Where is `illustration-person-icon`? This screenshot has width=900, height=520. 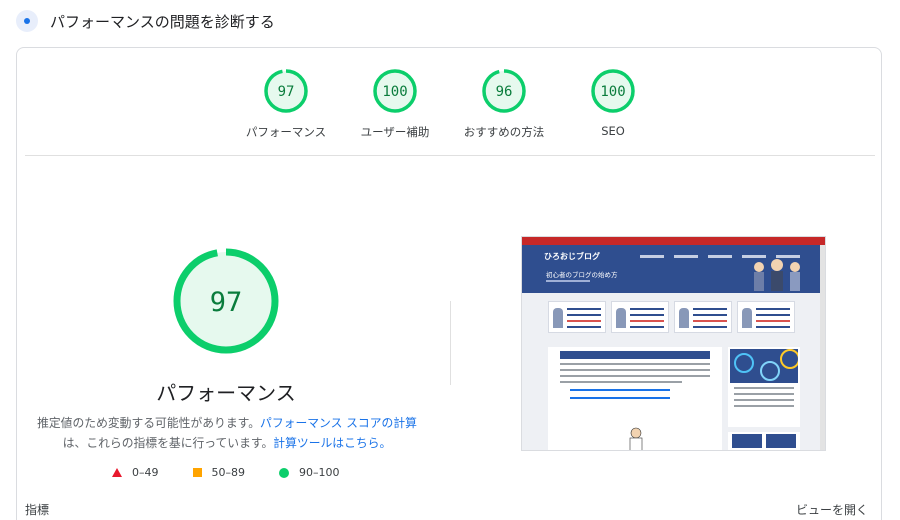
illustration-person-icon is located at coordinates (636, 438).